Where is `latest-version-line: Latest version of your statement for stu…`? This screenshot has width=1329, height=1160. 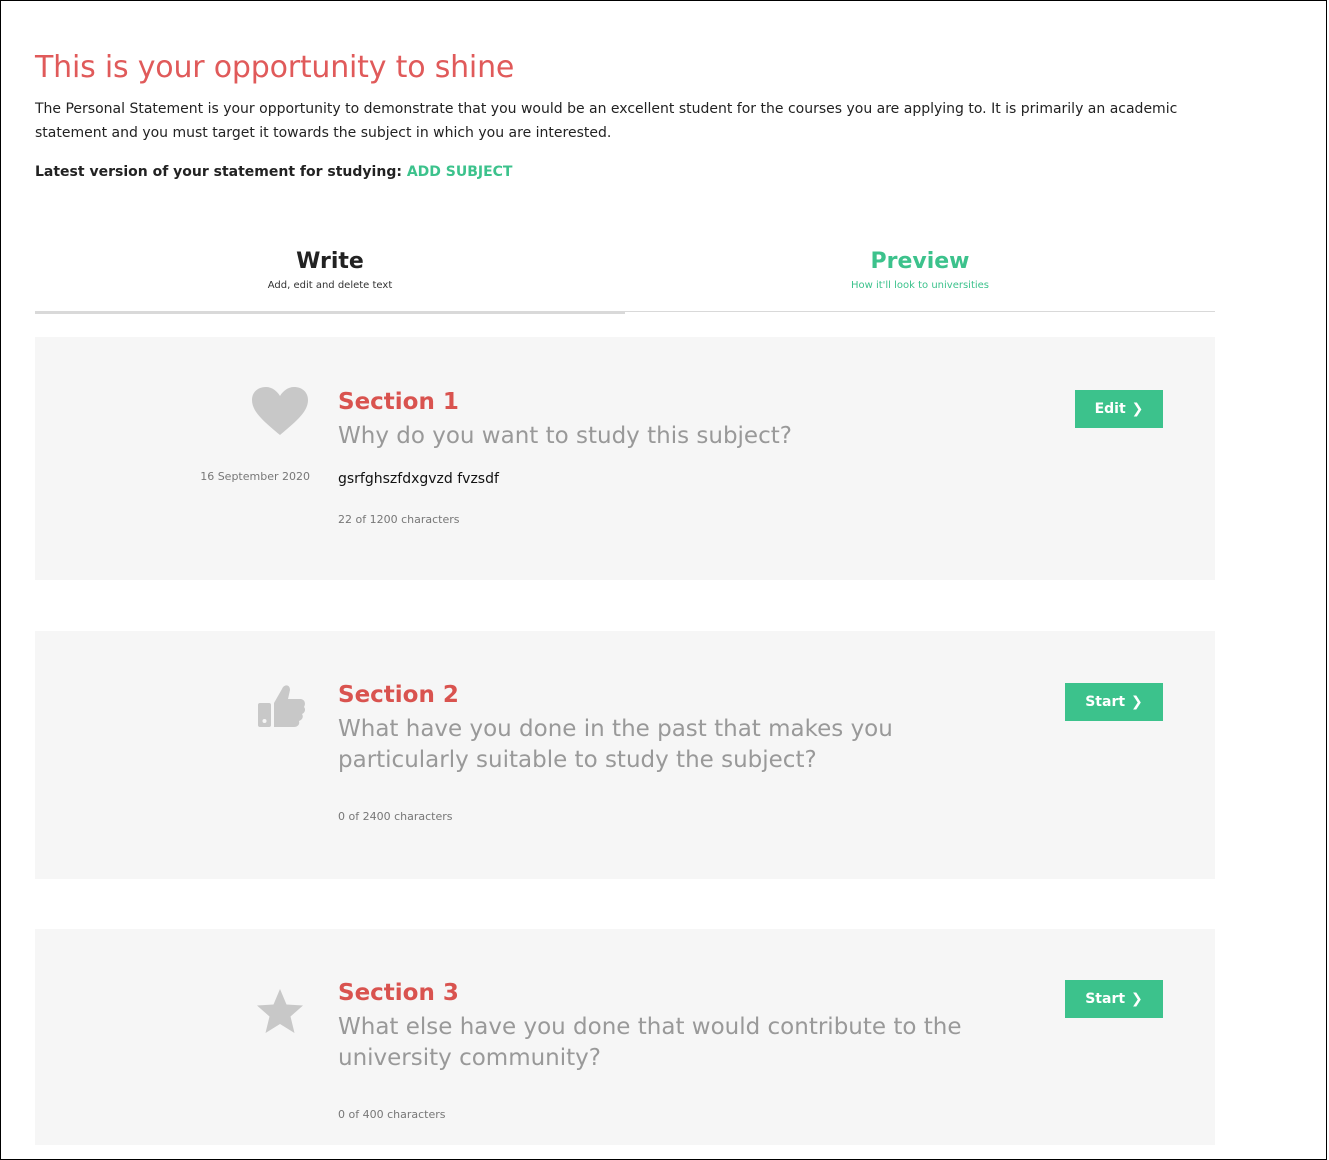 latest-version-line: Latest version of your statement for stu… is located at coordinates (273, 172).